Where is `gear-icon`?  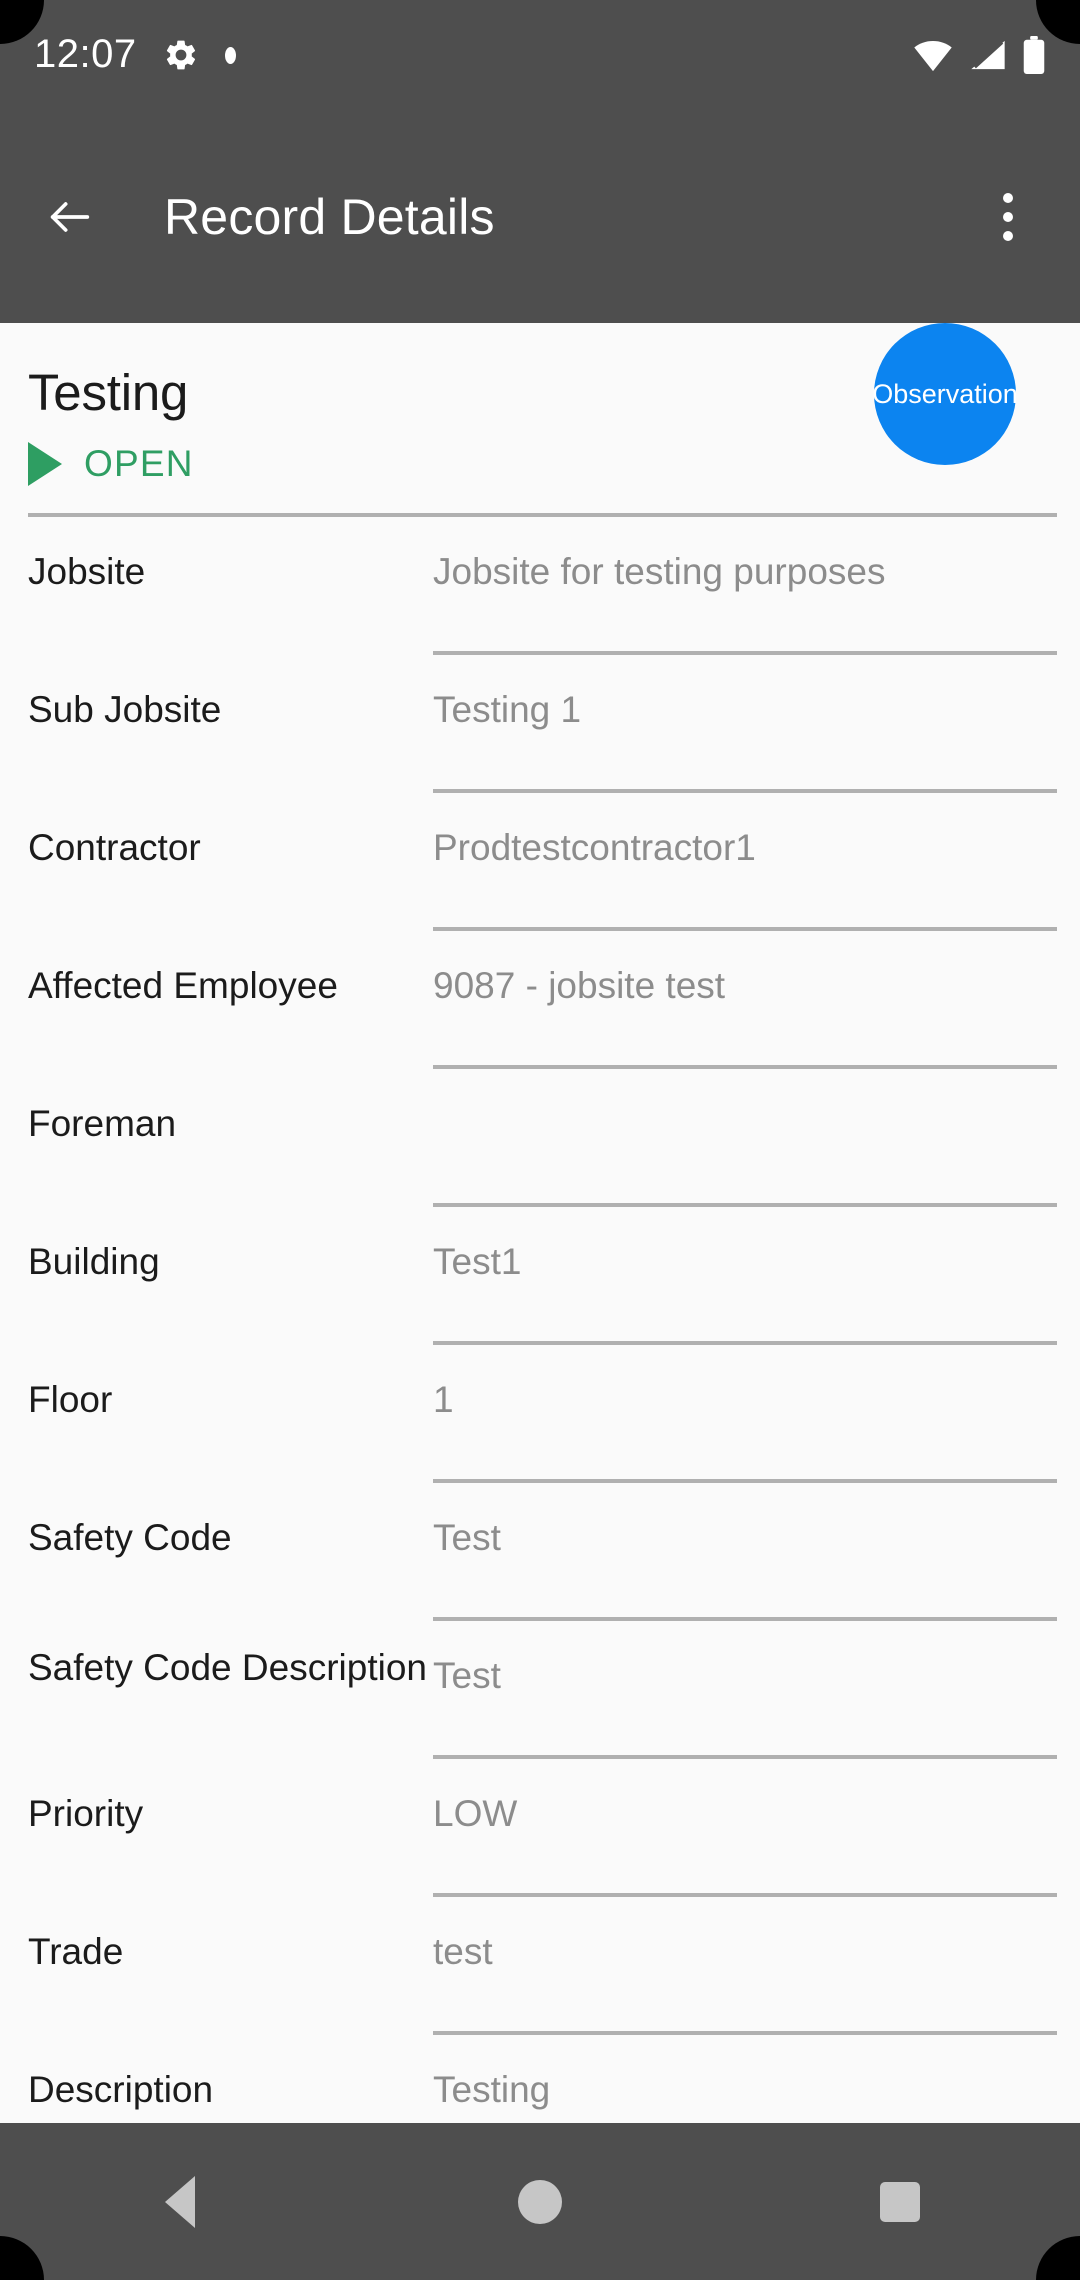 gear-icon is located at coordinates (181, 55).